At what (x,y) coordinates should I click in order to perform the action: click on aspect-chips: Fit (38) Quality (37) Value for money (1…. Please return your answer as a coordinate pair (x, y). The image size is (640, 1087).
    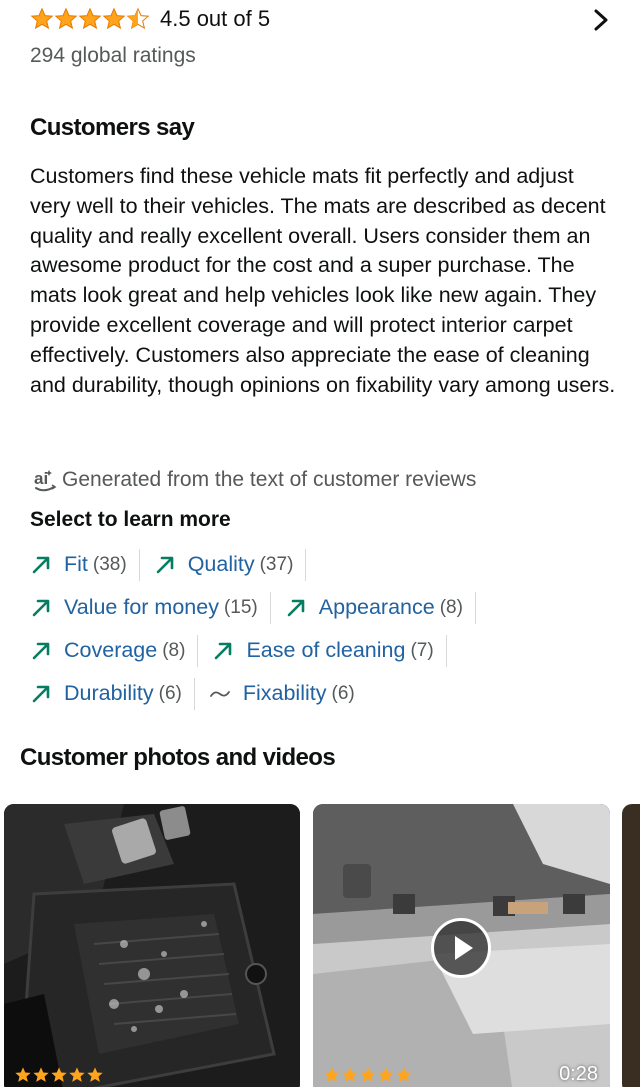
    Looking at the image, I should click on (330, 629).